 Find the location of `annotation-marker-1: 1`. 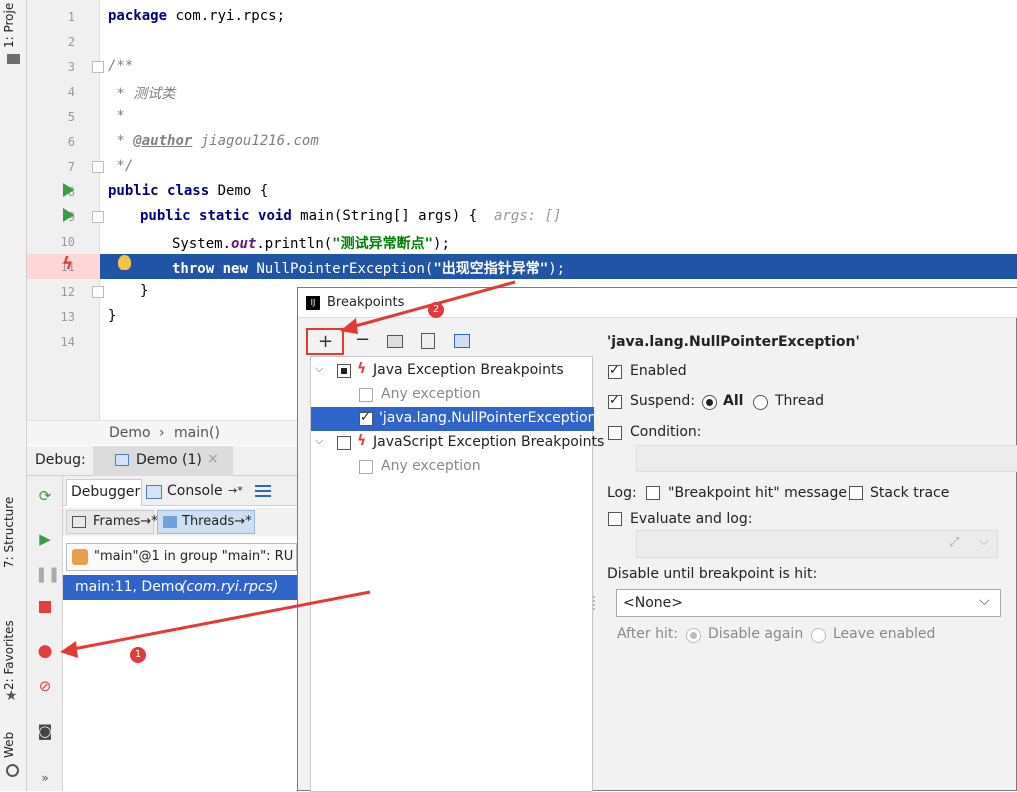

annotation-marker-1: 1 is located at coordinates (138, 655).